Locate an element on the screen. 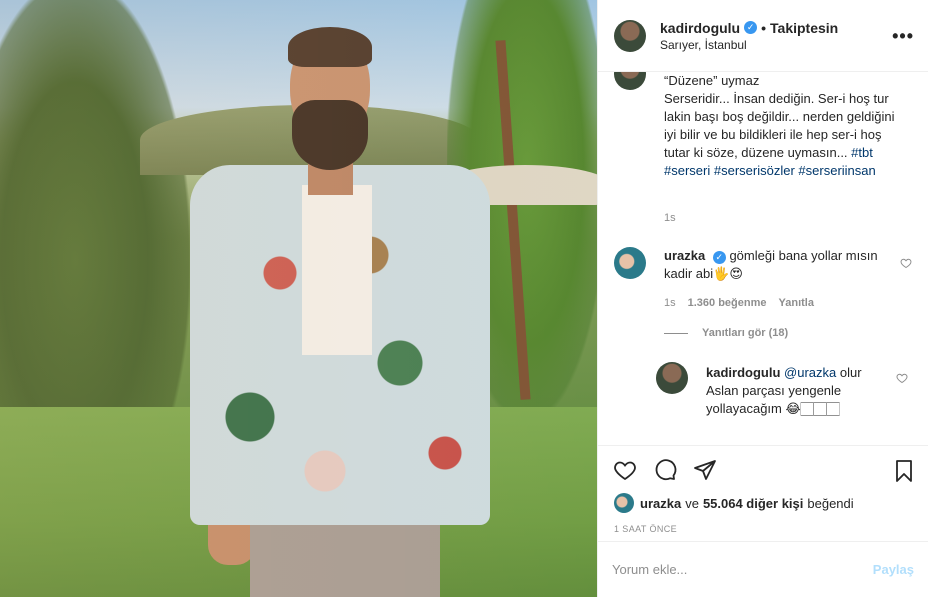 This screenshot has height=597, width=928. hashtag-link: #serseriinsan is located at coordinates (836, 170).